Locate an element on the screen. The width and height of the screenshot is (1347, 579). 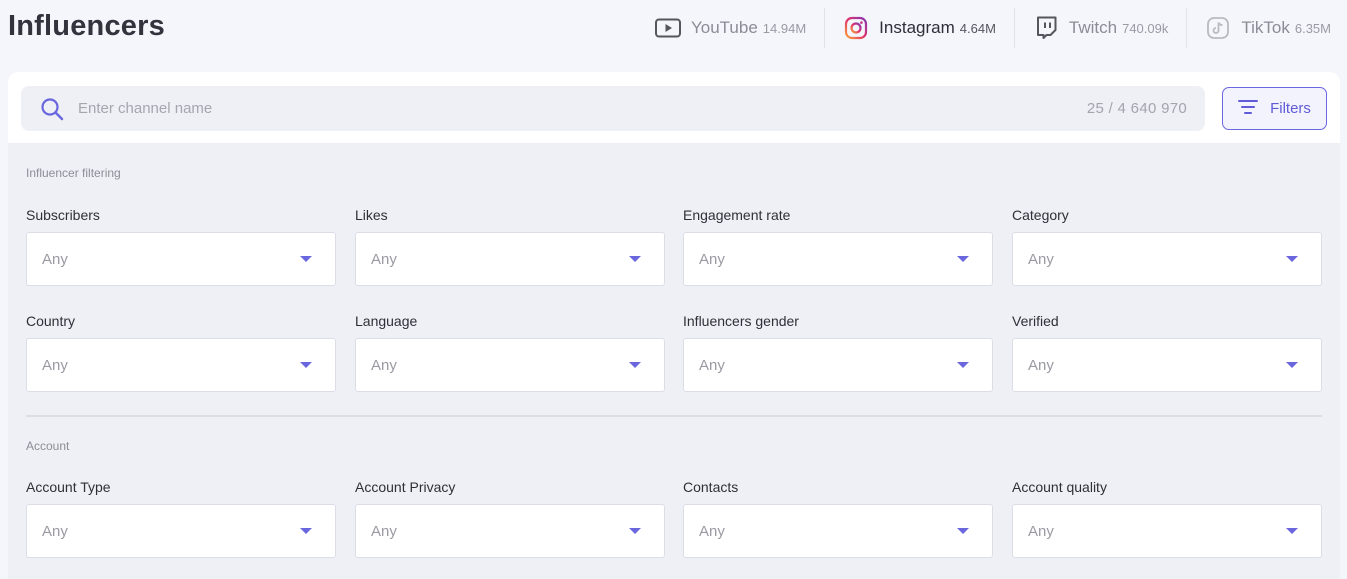
field-label: Country is located at coordinates (51, 321).